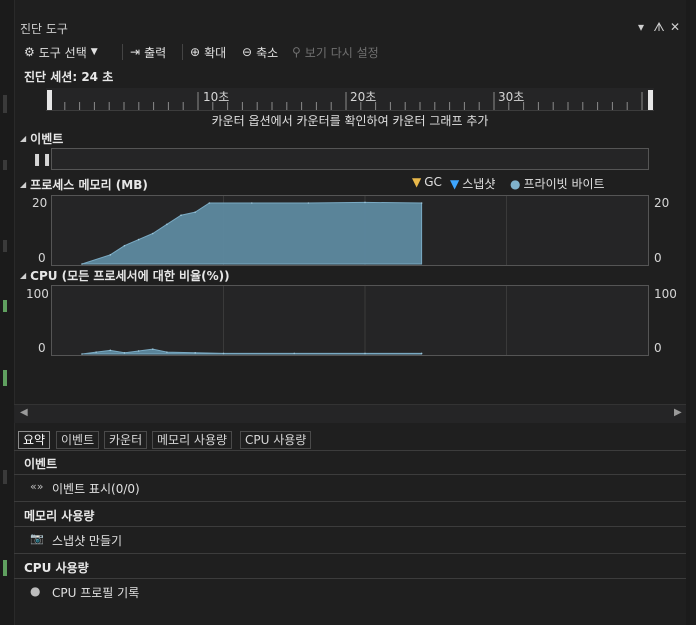 This screenshot has height=625, width=696. Describe the element at coordinates (7, 312) in the screenshot. I see `left-dock-strip` at that location.